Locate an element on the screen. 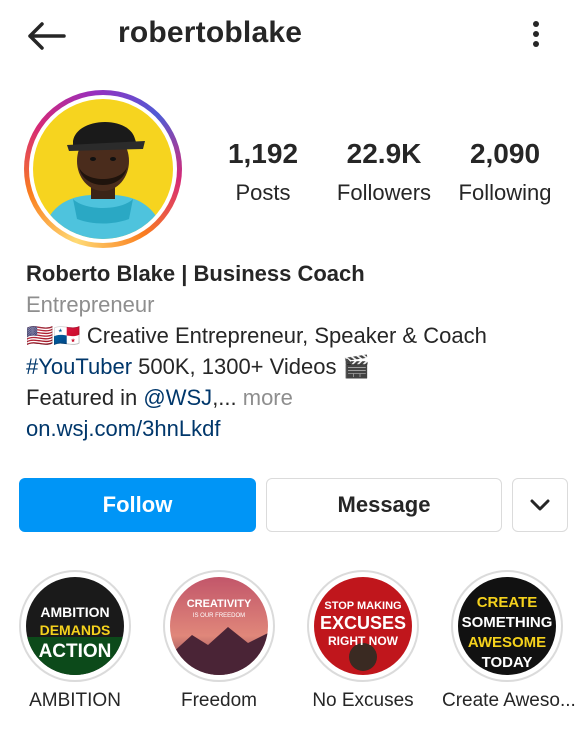  stat-label: Following is located at coordinates (505, 192).